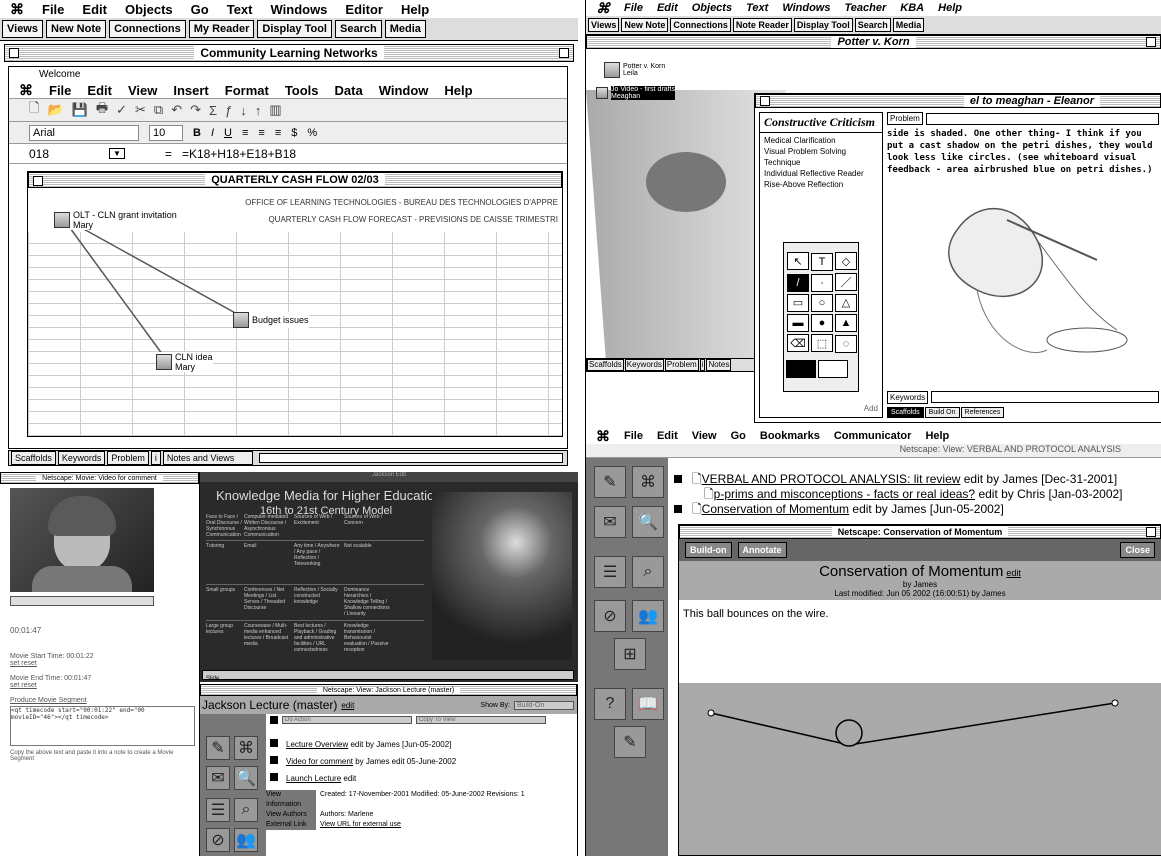 The image size is (1161, 856). I want to click on chart-icon: ▥, so click(275, 110).